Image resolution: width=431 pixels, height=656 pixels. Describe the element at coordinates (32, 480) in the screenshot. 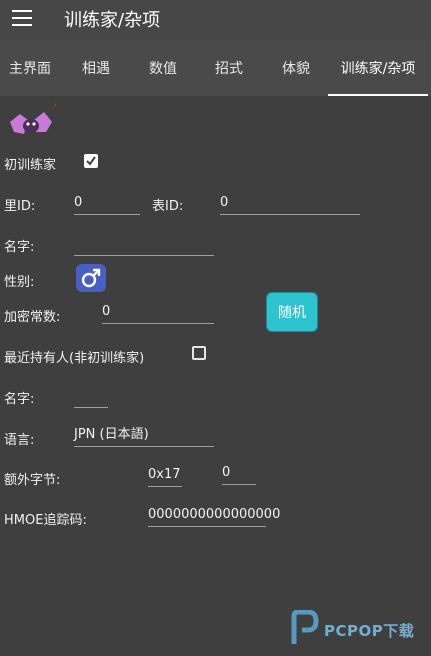

I see `extra-bytes-label: 额外字节:` at that location.